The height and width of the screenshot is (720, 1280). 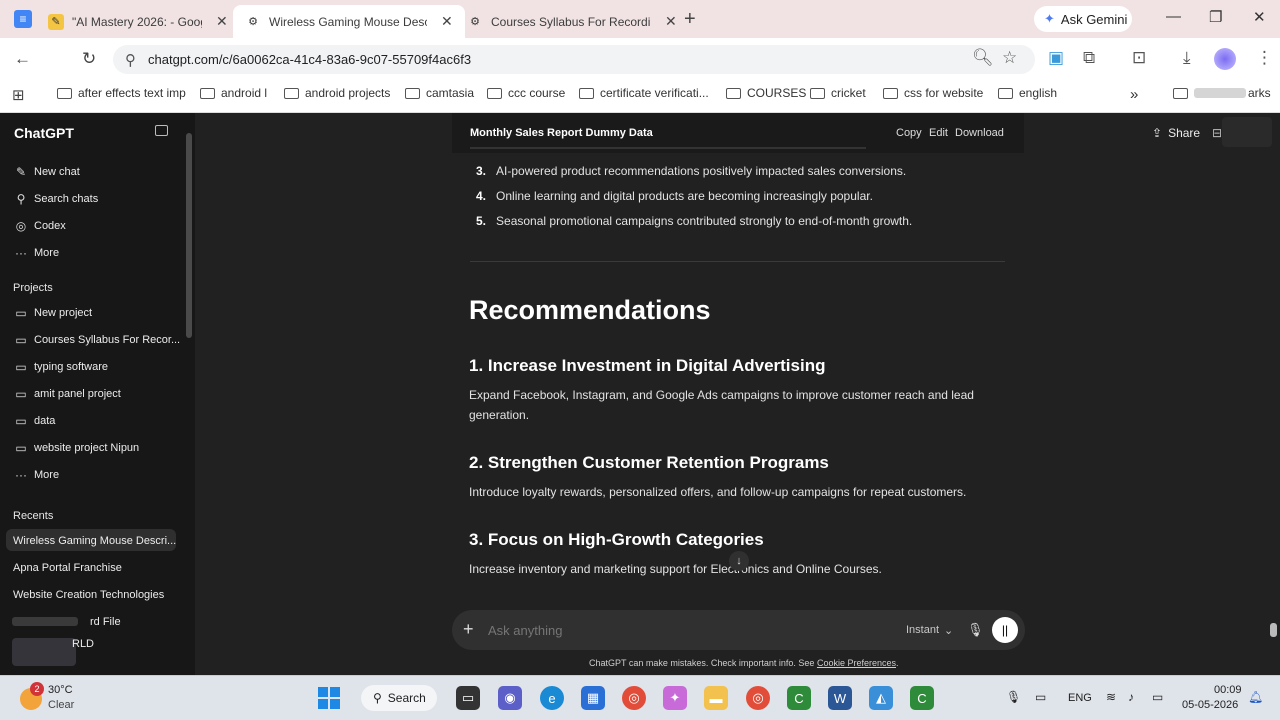 What do you see at coordinates (929, 630) in the screenshot?
I see `mode-selector: Instant ⌄` at bounding box center [929, 630].